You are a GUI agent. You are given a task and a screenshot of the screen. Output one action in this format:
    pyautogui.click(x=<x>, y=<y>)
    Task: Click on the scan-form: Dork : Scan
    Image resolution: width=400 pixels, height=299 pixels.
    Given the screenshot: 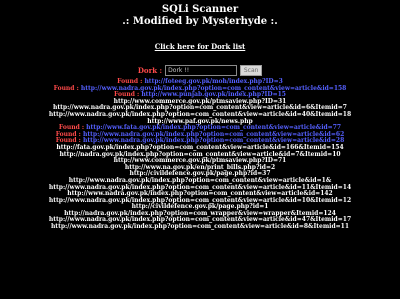 What is the action you would take?
    pyautogui.click(x=200, y=70)
    